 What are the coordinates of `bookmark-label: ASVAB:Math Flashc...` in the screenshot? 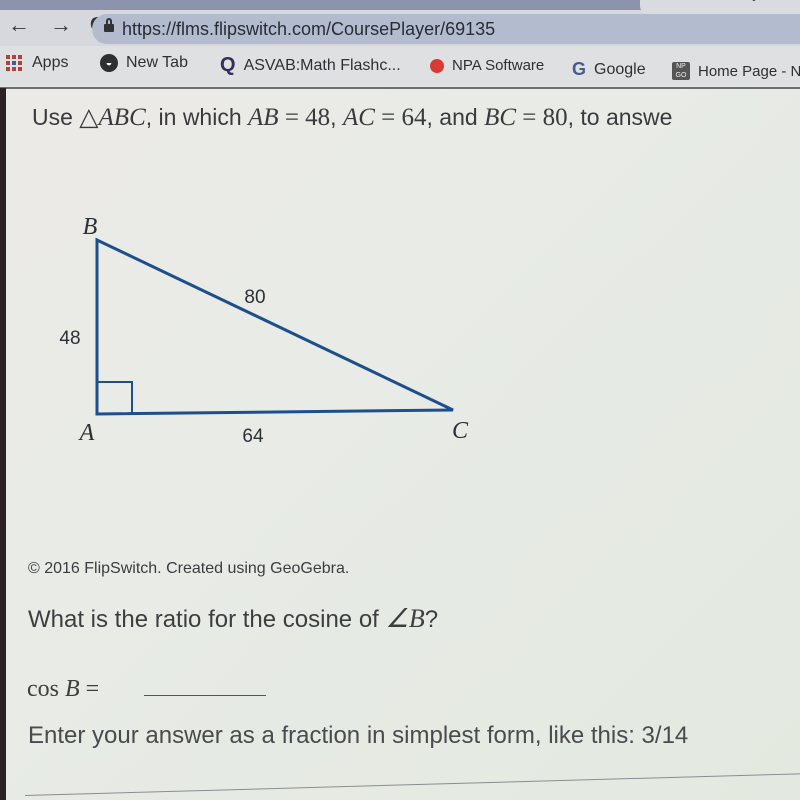 It's located at (322, 65).